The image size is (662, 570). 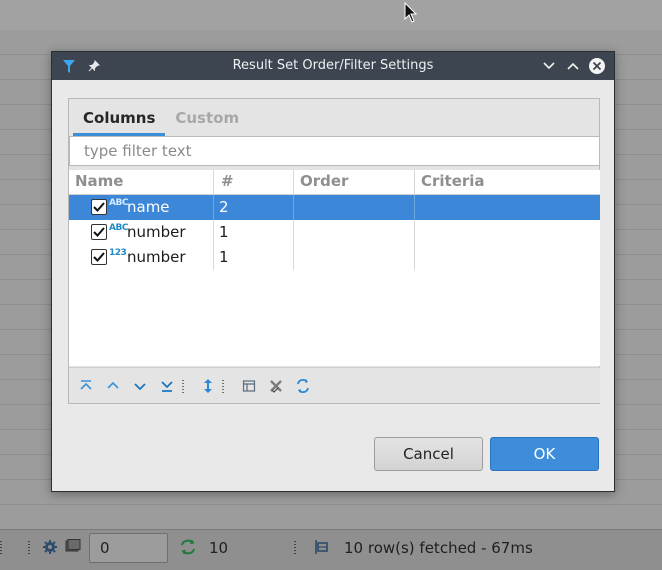 I want to click on table-row: ABC number 1, so click(x=334, y=232).